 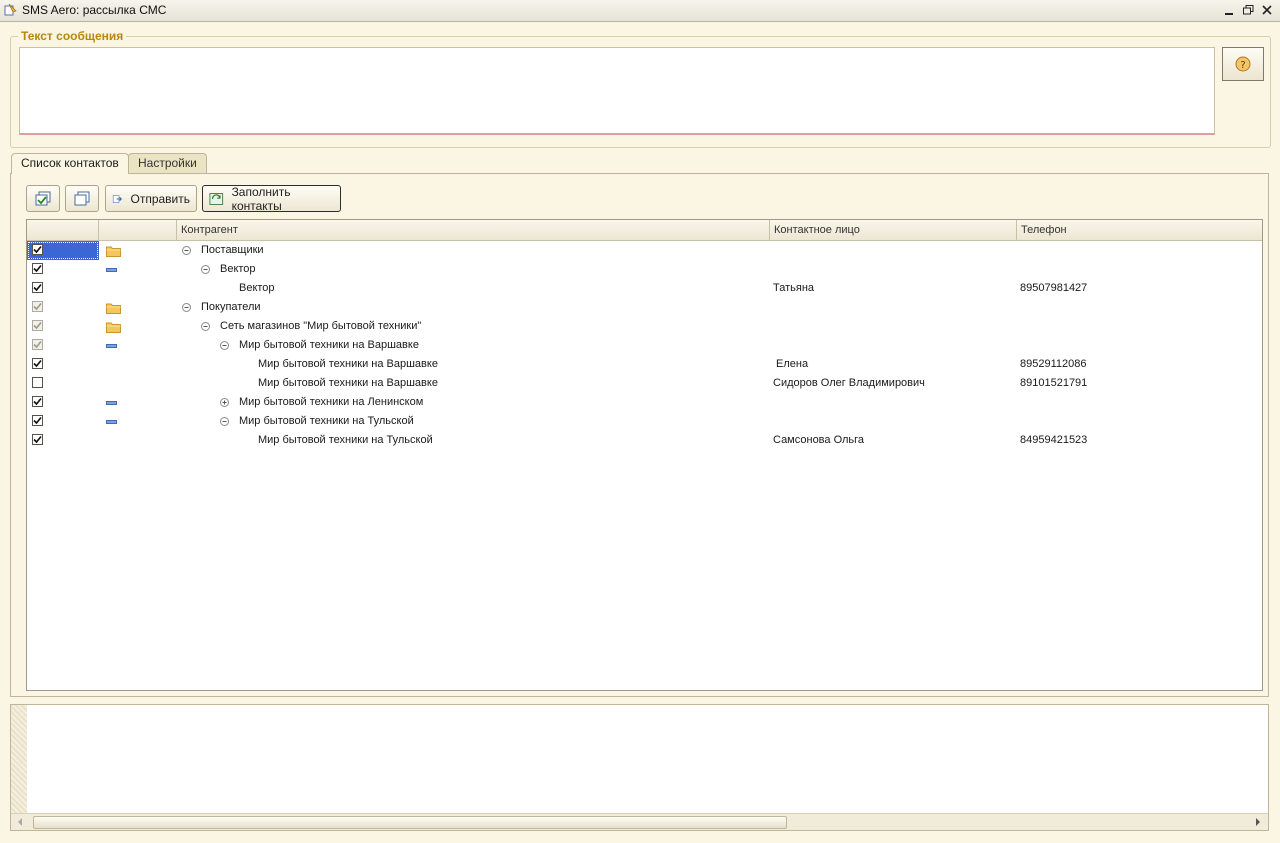 I want to click on title-bar, so click(x=640, y=11).